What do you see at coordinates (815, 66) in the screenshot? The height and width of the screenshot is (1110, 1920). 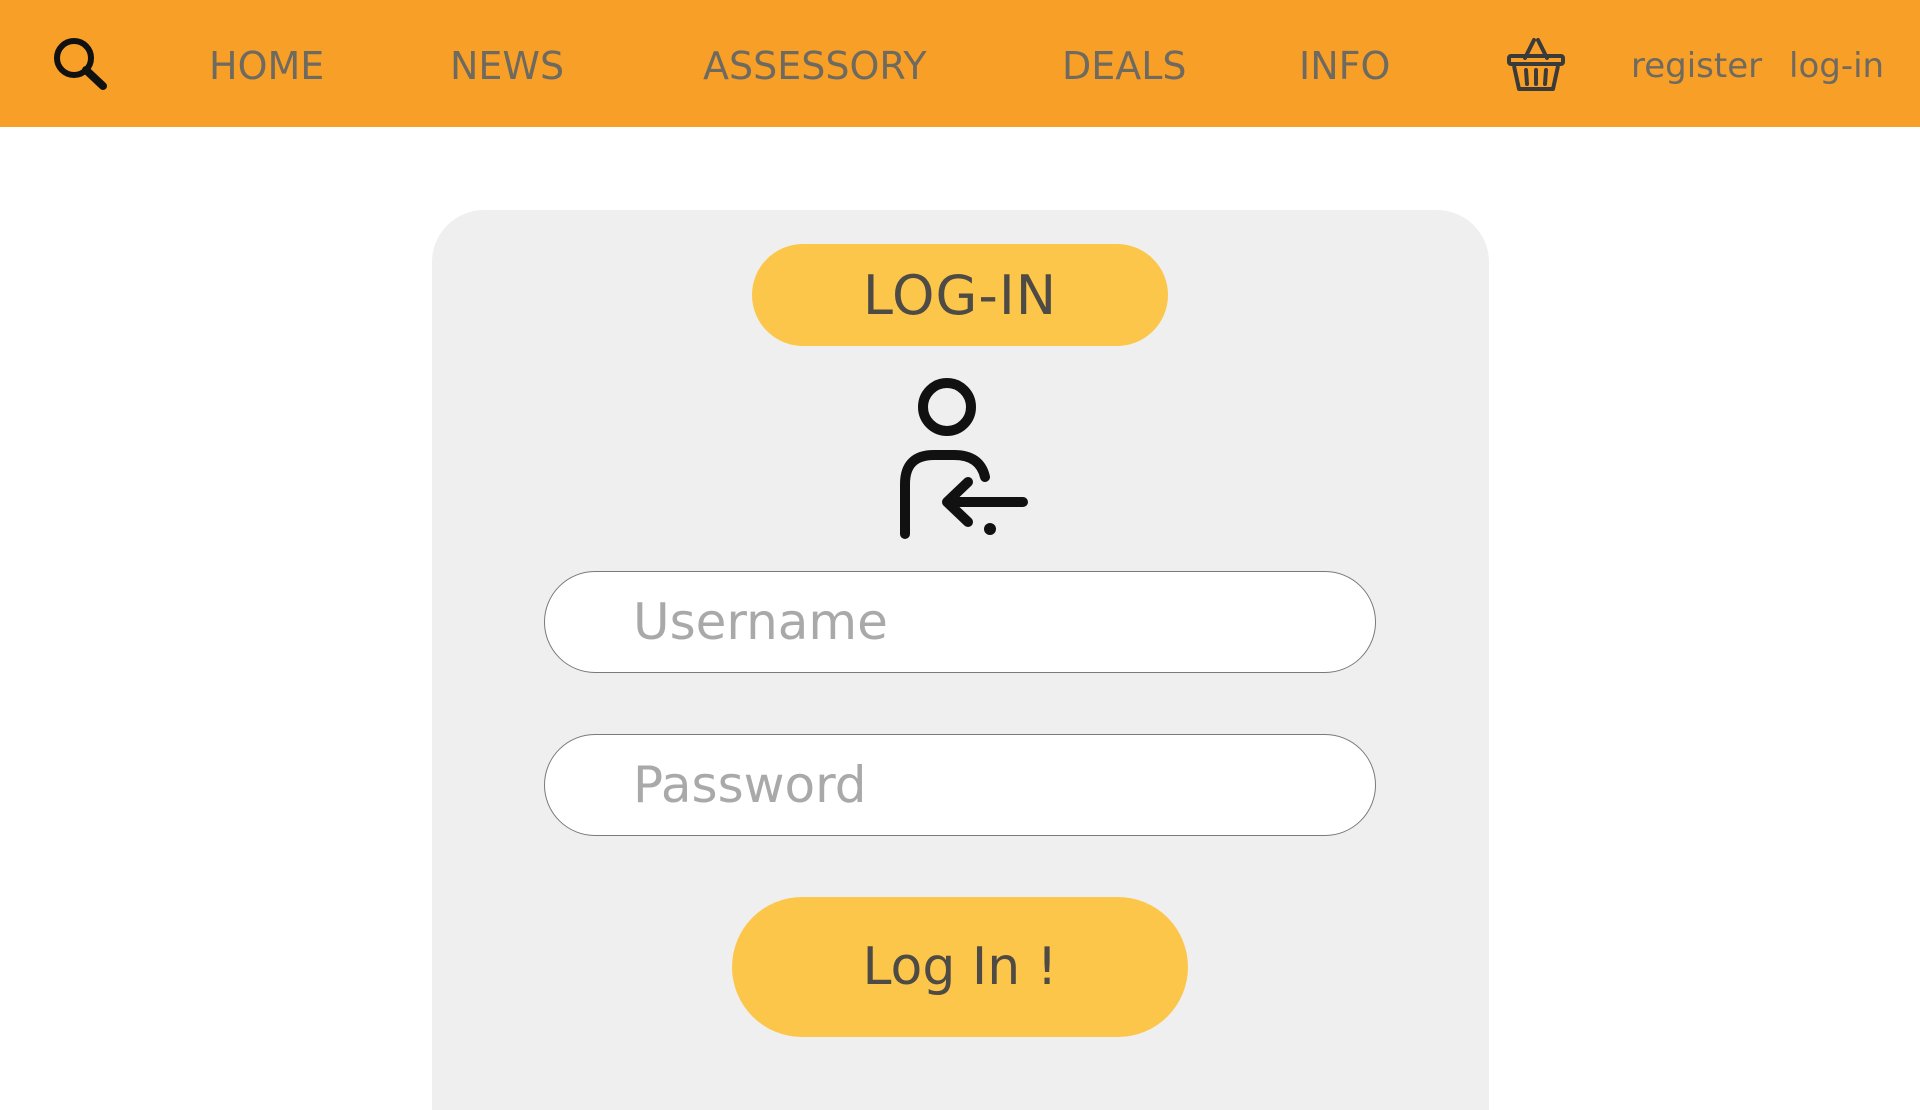 I see `nav-accessory: ASSESSORY` at bounding box center [815, 66].